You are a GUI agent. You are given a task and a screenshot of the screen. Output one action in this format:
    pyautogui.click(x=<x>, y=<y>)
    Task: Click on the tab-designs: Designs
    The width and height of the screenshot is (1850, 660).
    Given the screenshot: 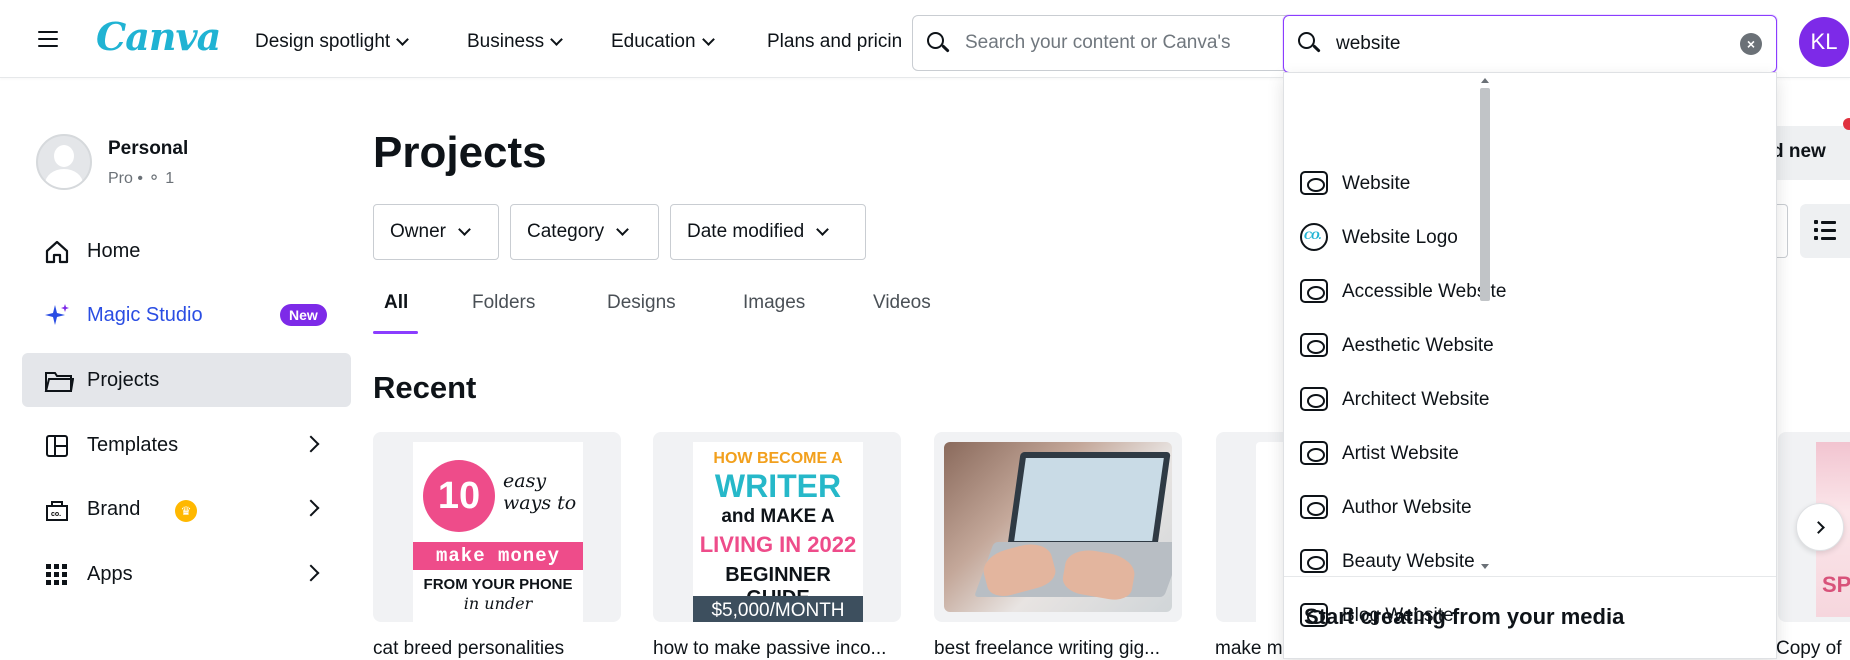 What is the action you would take?
    pyautogui.click(x=641, y=303)
    